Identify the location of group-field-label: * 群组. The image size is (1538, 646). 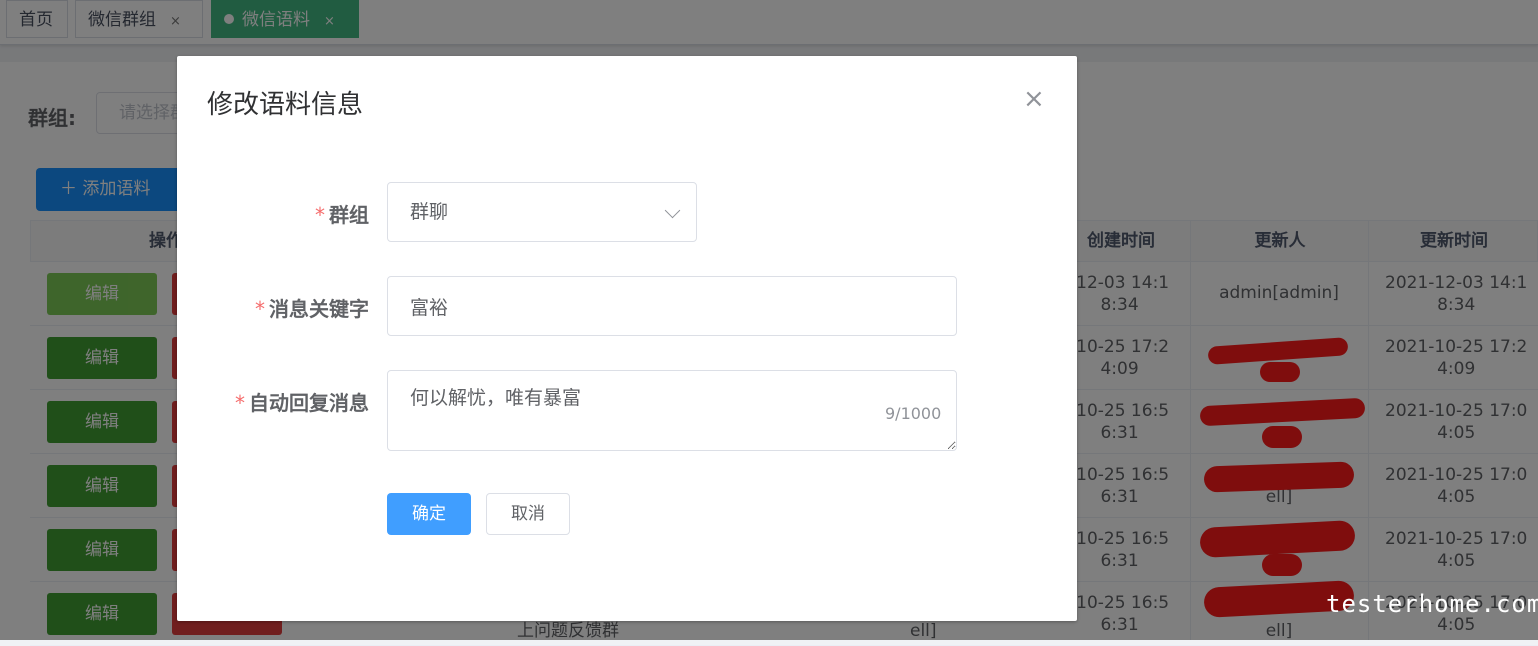
(342, 215).